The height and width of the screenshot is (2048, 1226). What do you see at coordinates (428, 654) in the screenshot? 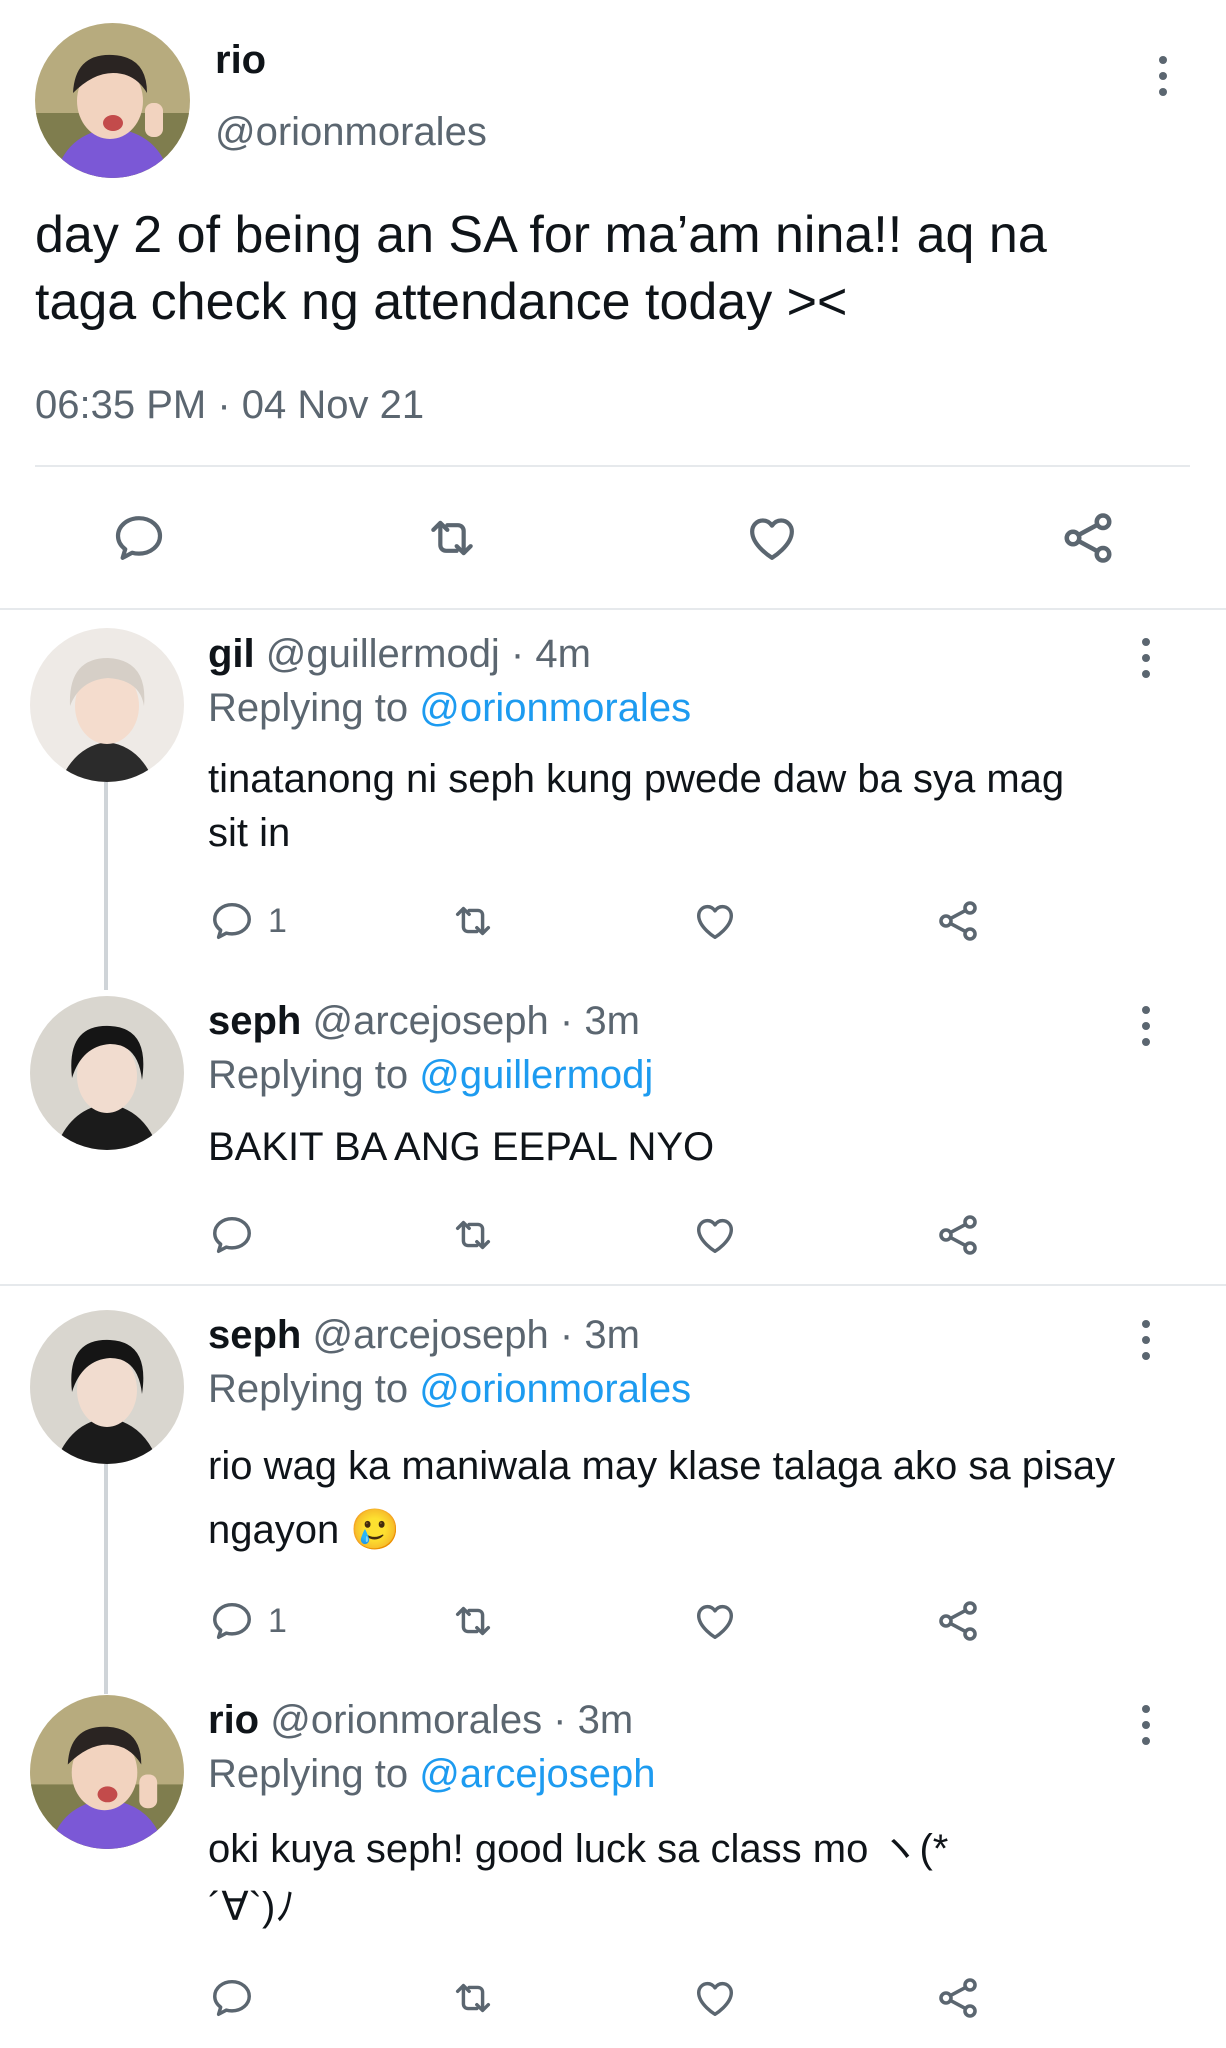
I see `reply-handle-time: @guillermodj · 4m` at bounding box center [428, 654].